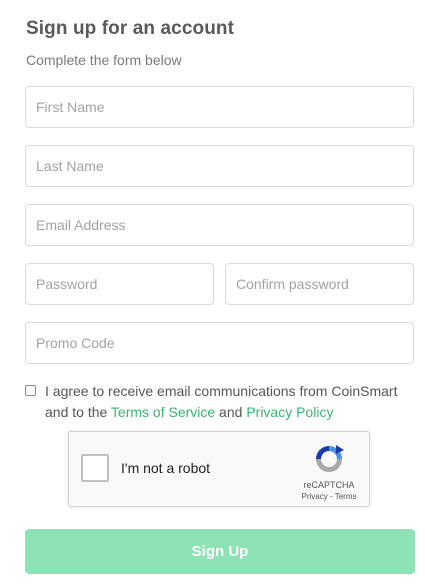 This screenshot has width=425, height=586. I want to click on agreement-checkbox, so click(30, 390).